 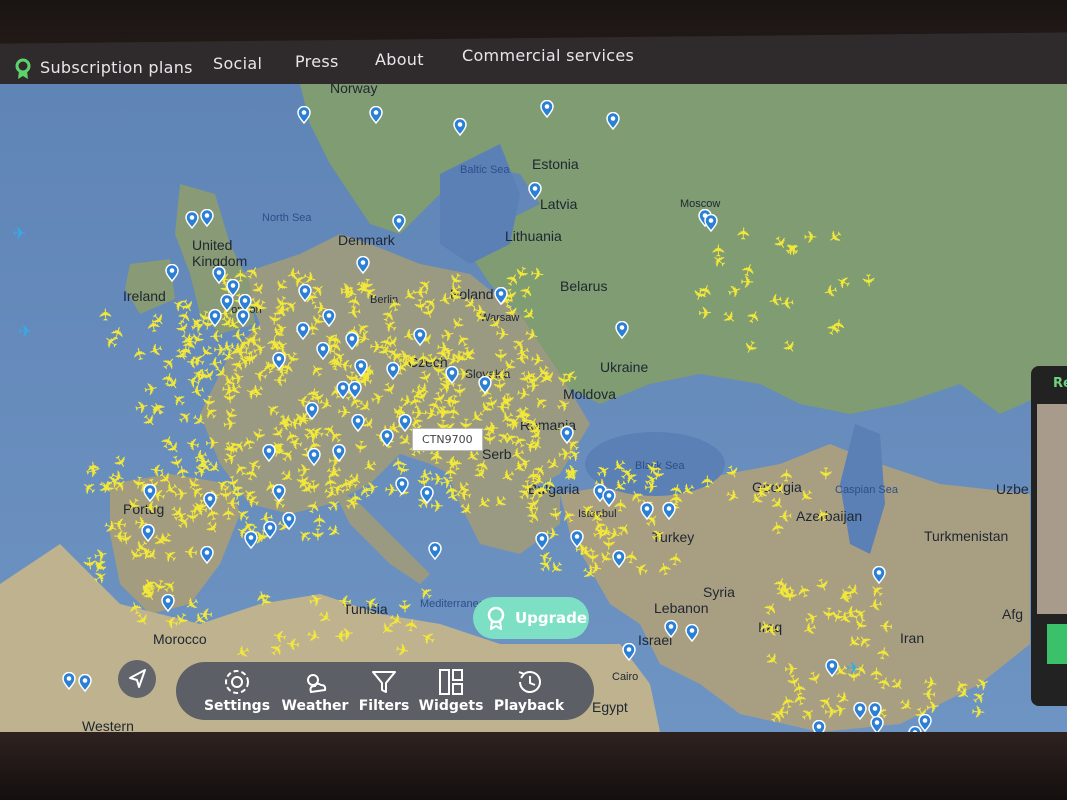 I want to click on weather-button: Weather, so click(x=315, y=691).